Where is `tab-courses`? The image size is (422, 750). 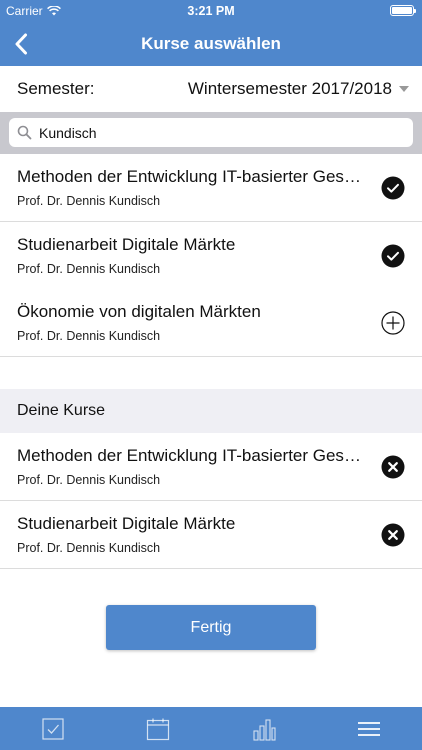
tab-courses is located at coordinates (53, 728).